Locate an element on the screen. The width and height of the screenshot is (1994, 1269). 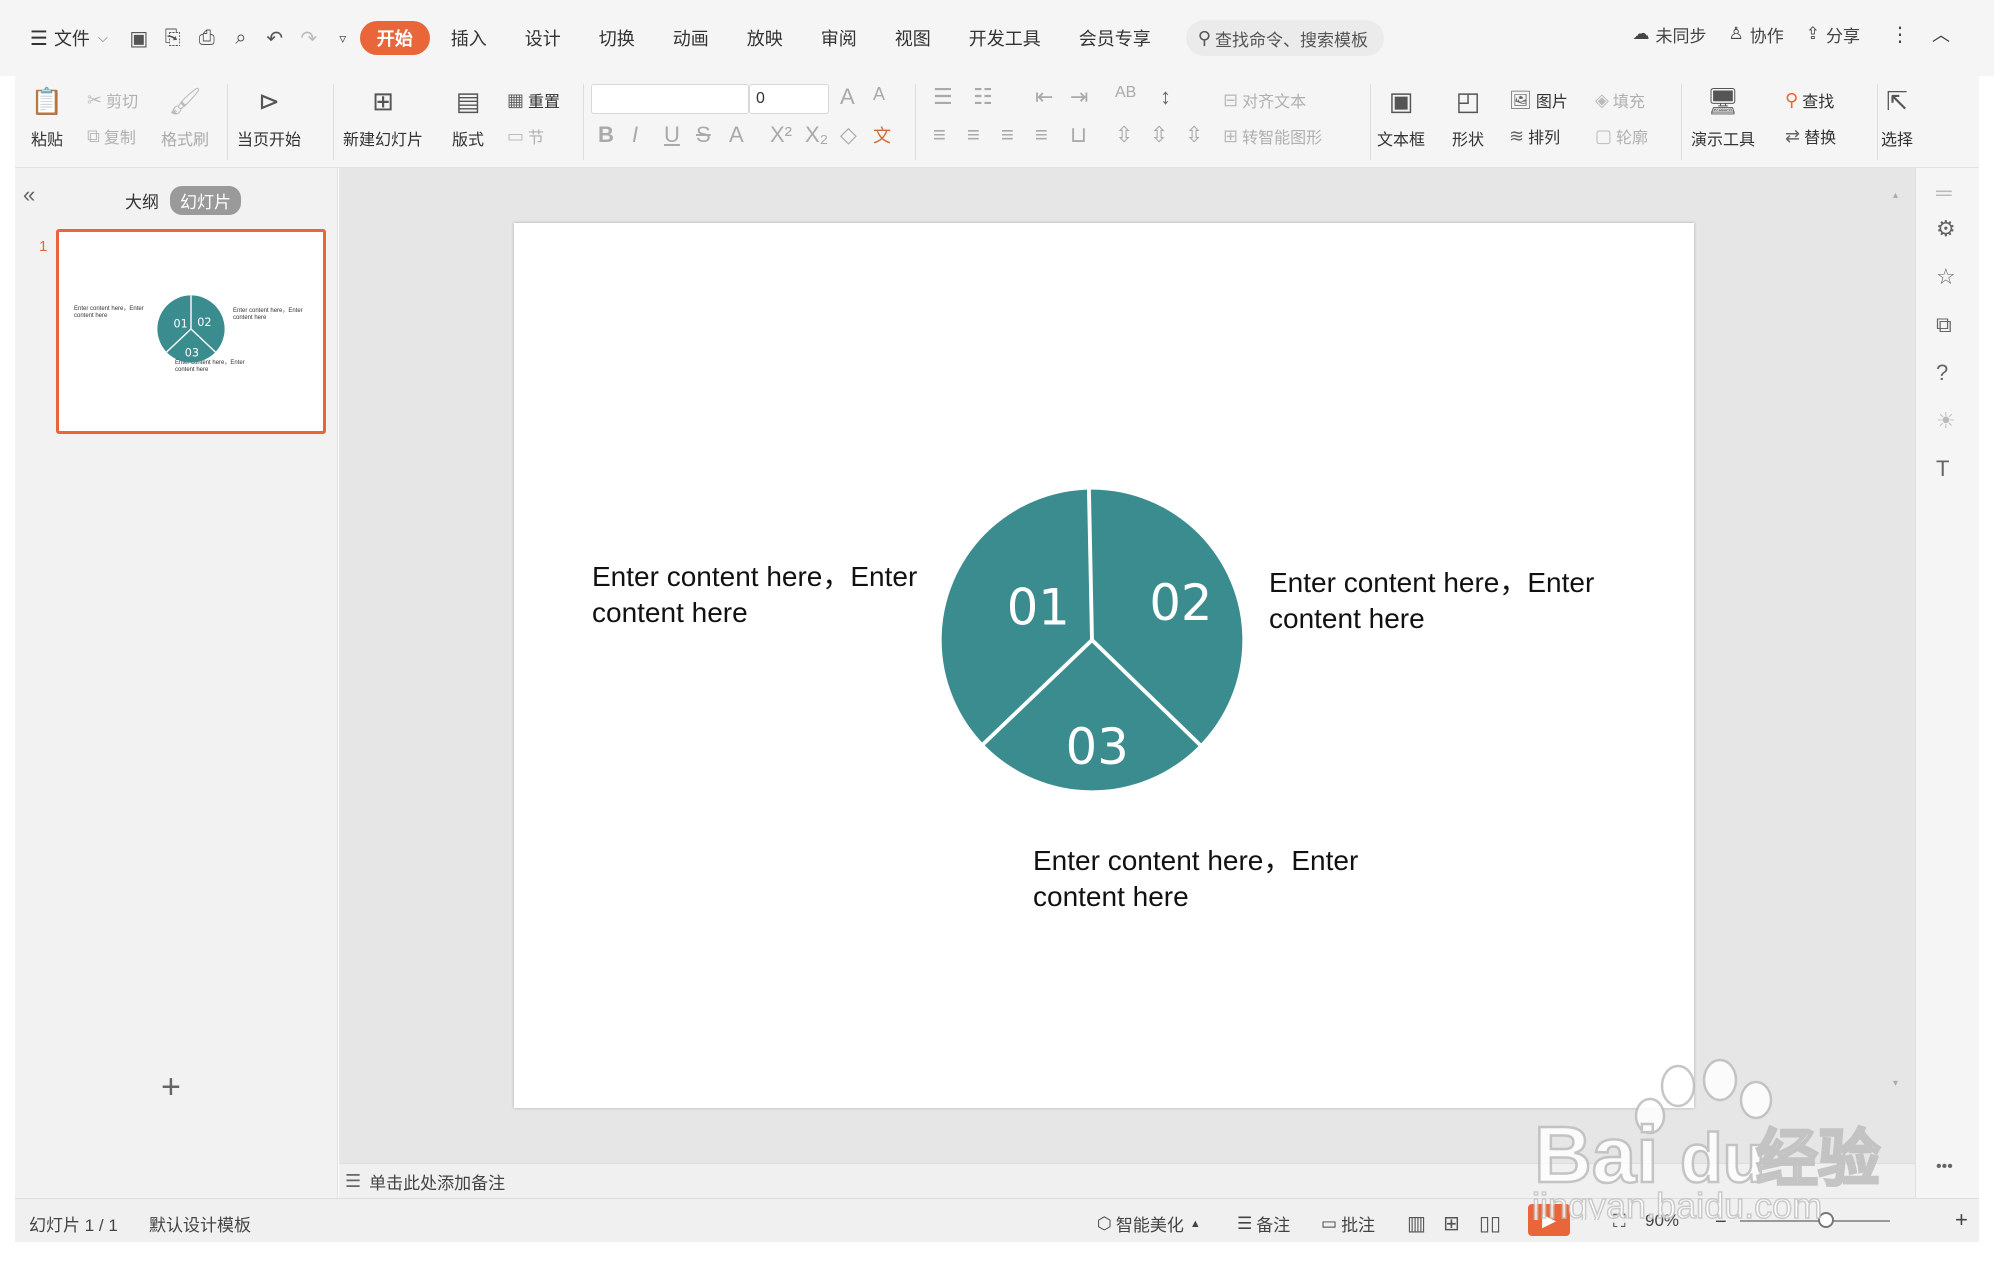
export-icon: ⎘ is located at coordinates (173, 38).